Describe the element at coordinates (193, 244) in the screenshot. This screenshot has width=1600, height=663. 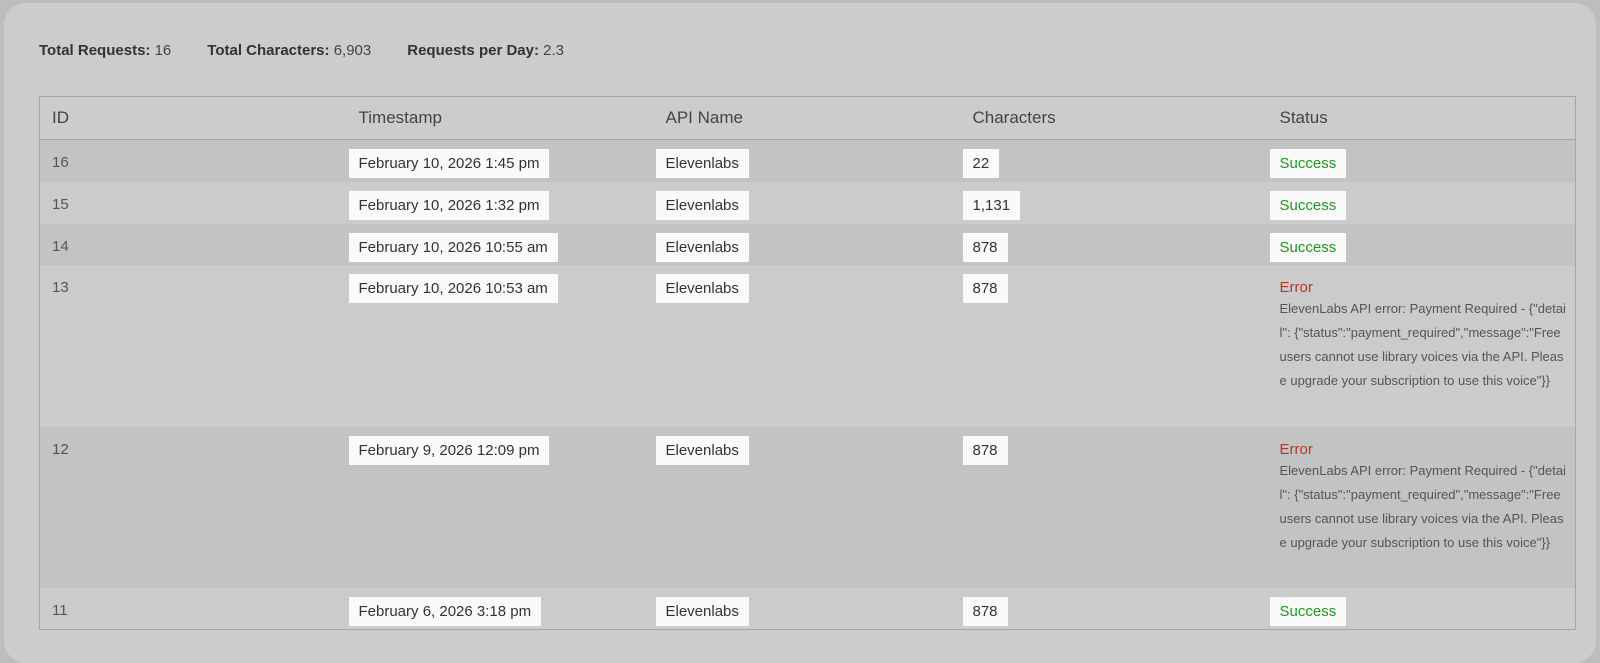
I see `cell-id: 14` at that location.